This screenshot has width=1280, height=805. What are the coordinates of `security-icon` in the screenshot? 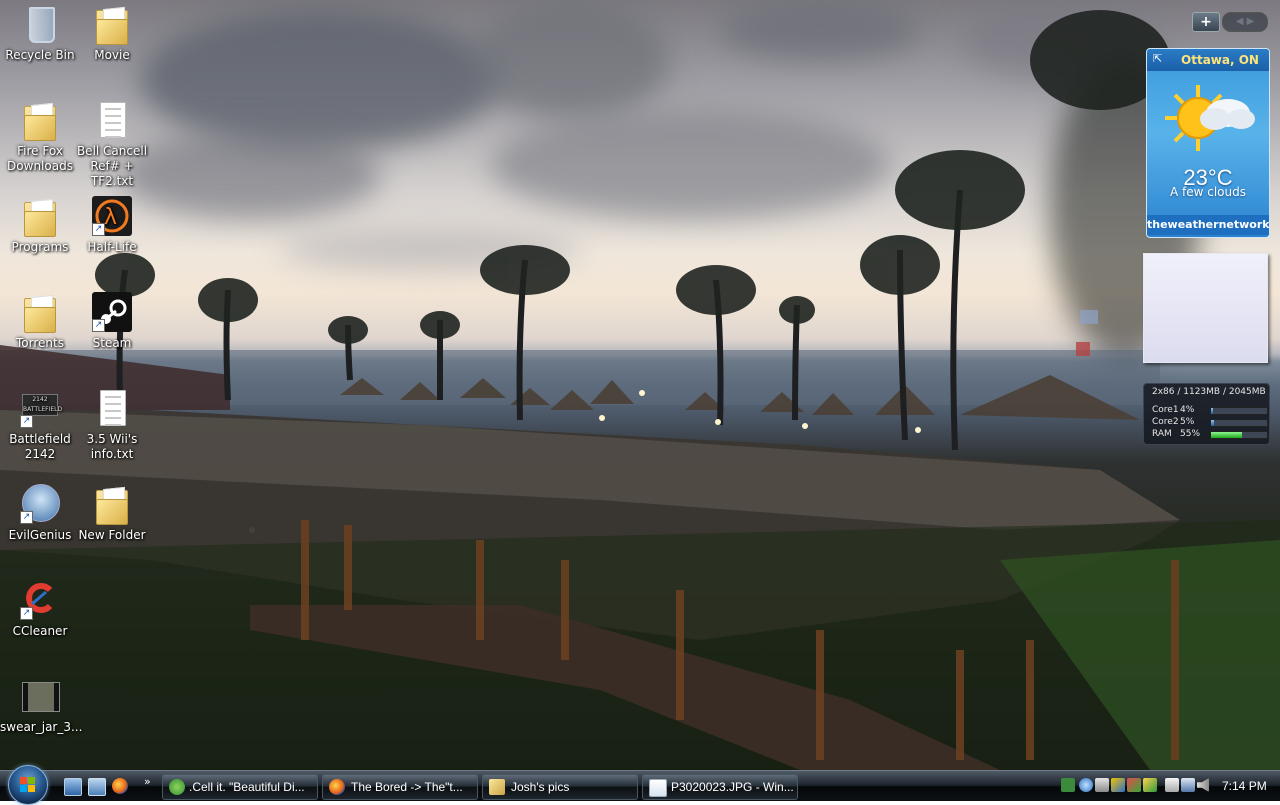 It's located at (1118, 785).